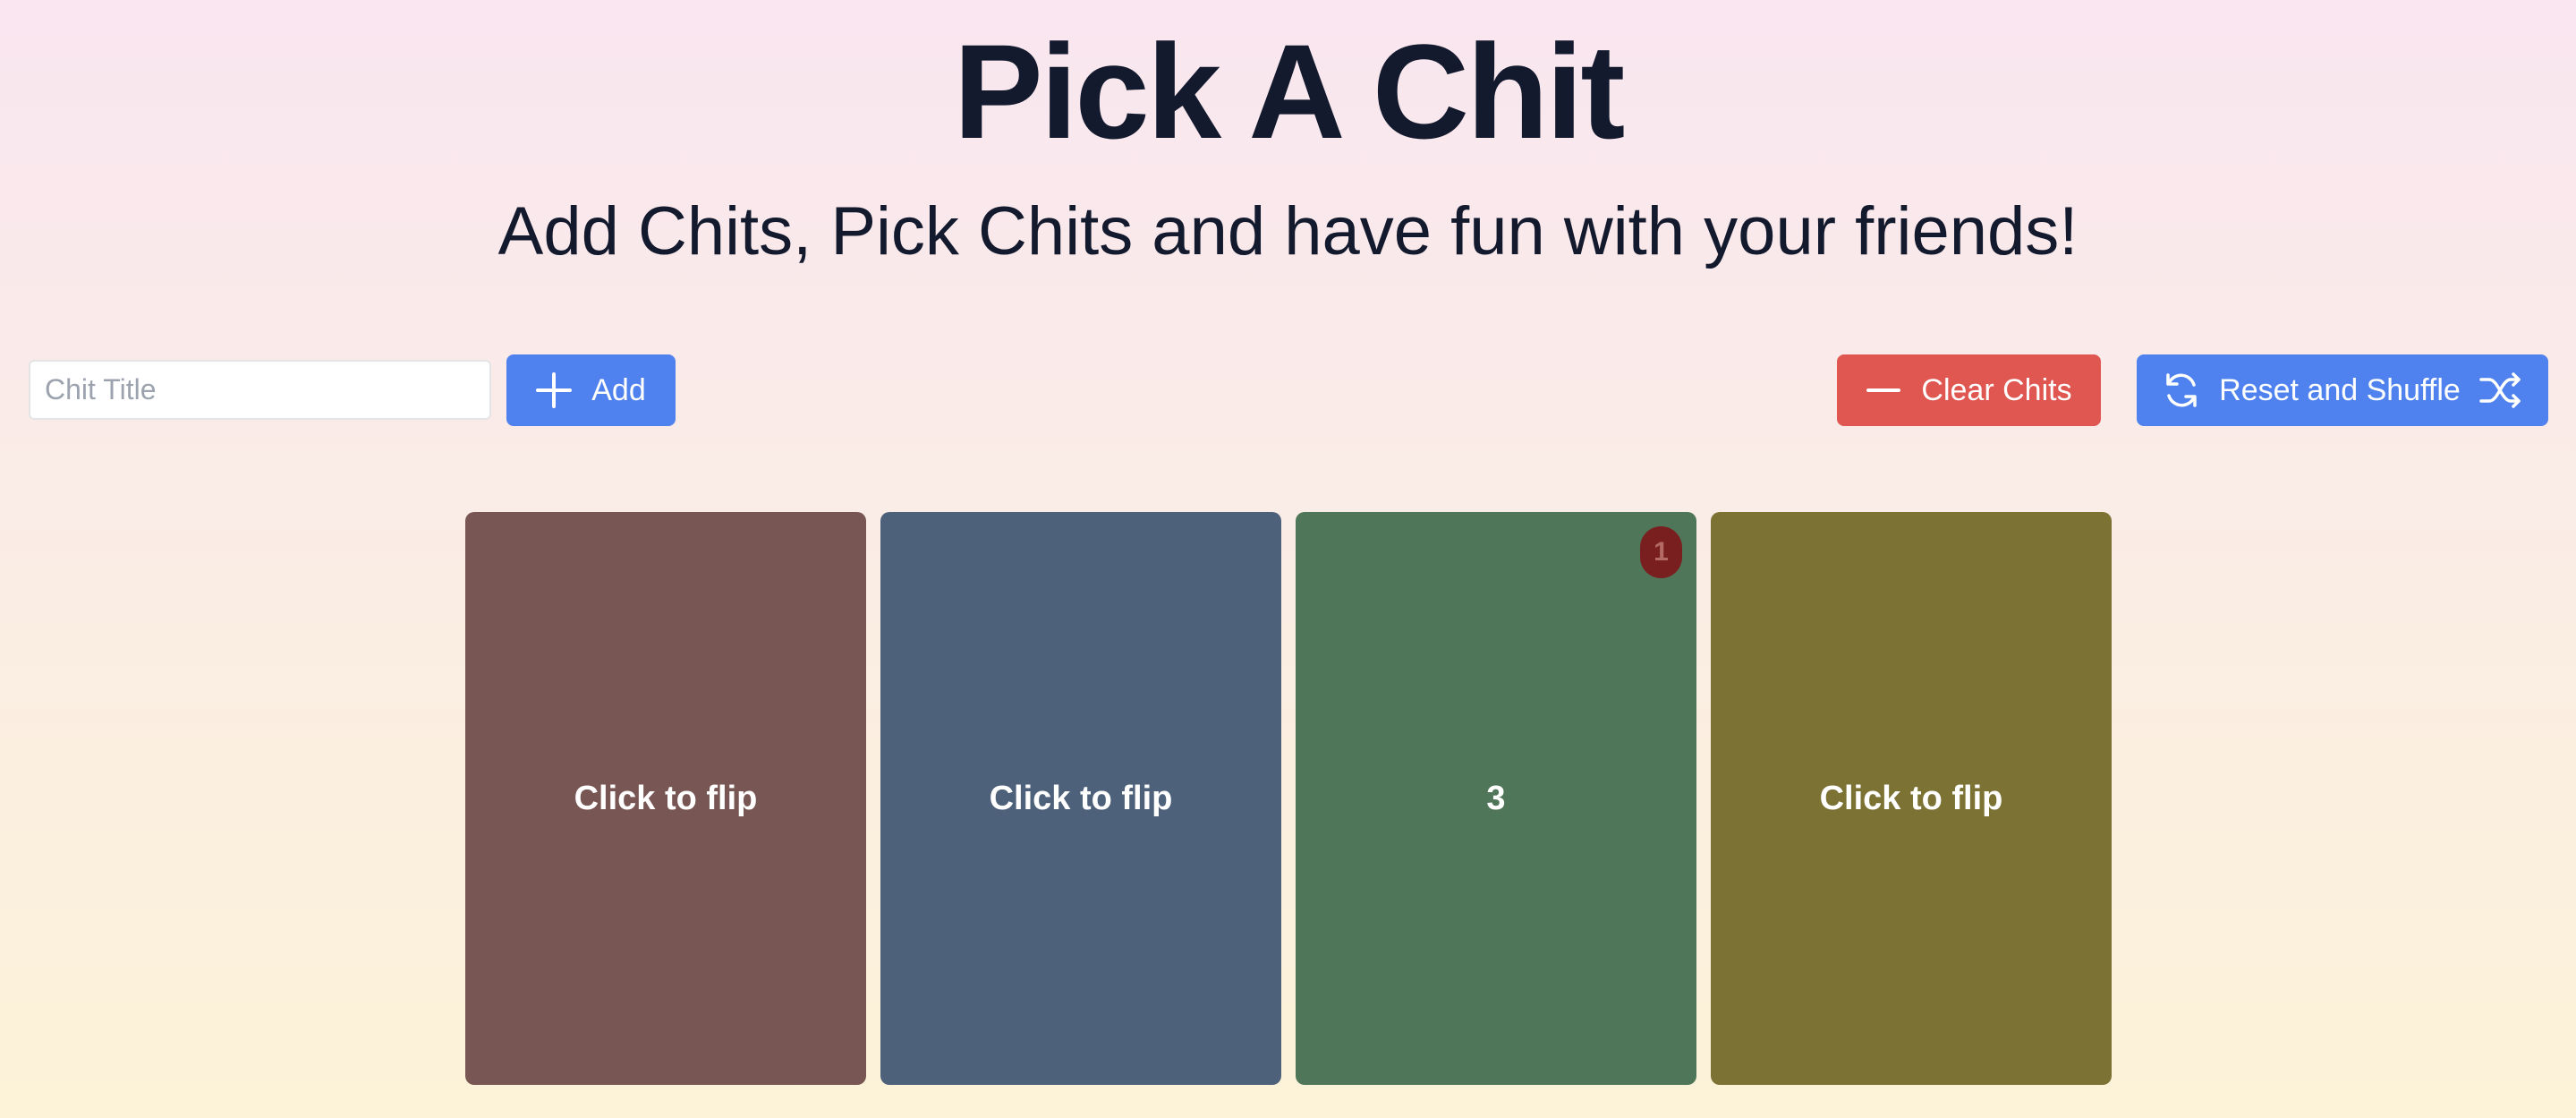 The width and height of the screenshot is (2576, 1118). Describe the element at coordinates (2181, 390) in the screenshot. I see `refresh-icon` at that location.